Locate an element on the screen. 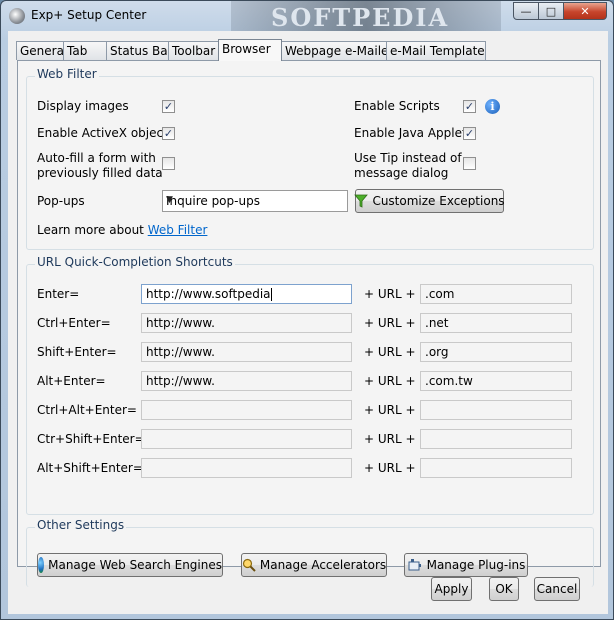 The image size is (614, 620). minimize-button: — is located at coordinates (526, 11).